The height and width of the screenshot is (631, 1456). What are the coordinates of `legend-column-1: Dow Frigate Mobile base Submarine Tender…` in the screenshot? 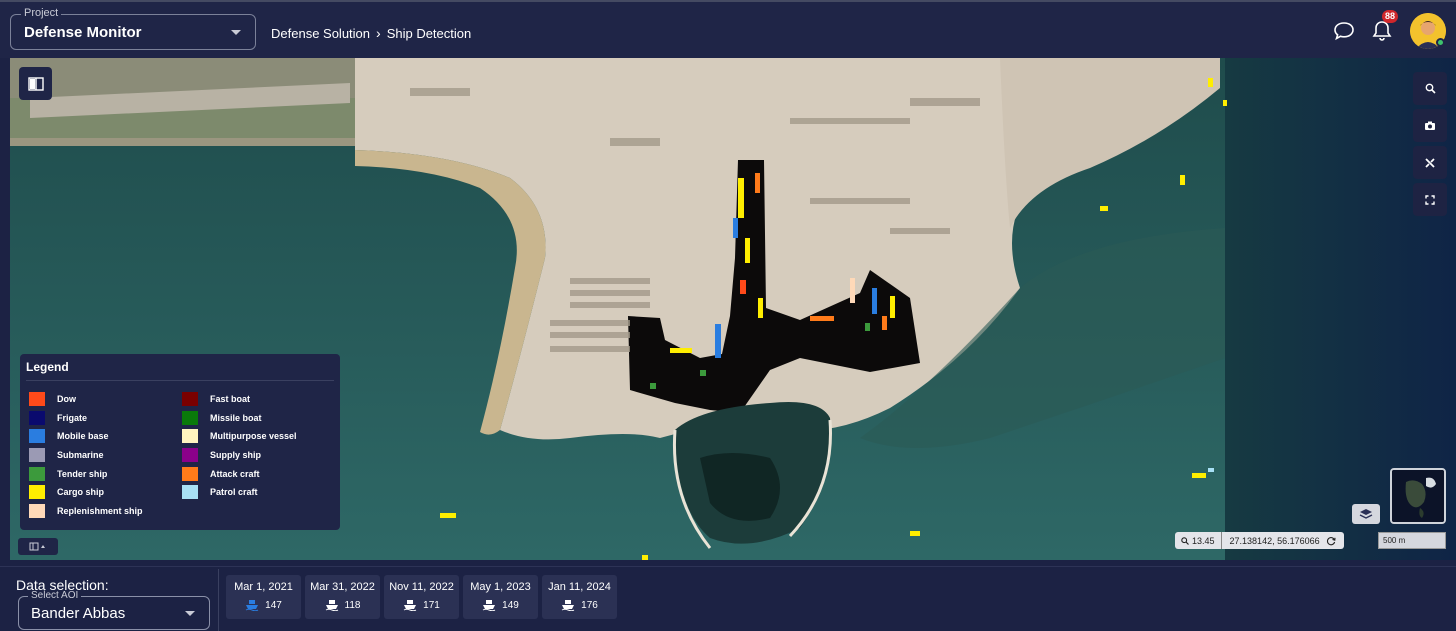 It's located at (86, 455).